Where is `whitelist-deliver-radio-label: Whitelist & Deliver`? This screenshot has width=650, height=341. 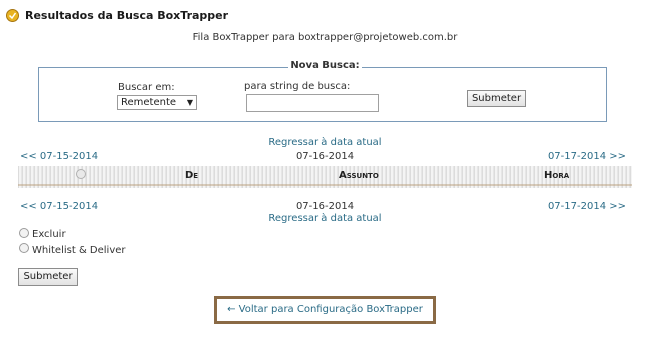 whitelist-deliver-radio-label: Whitelist & Deliver is located at coordinates (79, 250).